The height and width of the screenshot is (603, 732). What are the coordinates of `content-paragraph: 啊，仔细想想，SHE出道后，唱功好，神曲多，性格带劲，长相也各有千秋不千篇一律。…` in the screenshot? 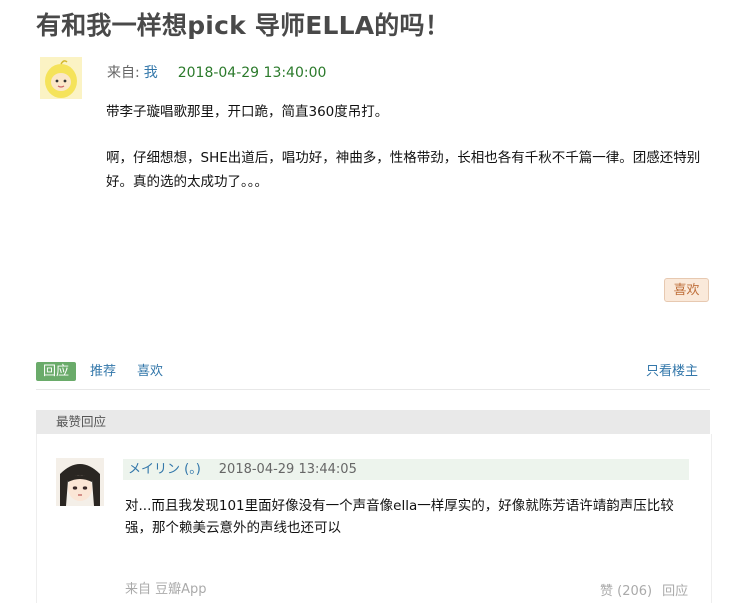 It's located at (403, 170).